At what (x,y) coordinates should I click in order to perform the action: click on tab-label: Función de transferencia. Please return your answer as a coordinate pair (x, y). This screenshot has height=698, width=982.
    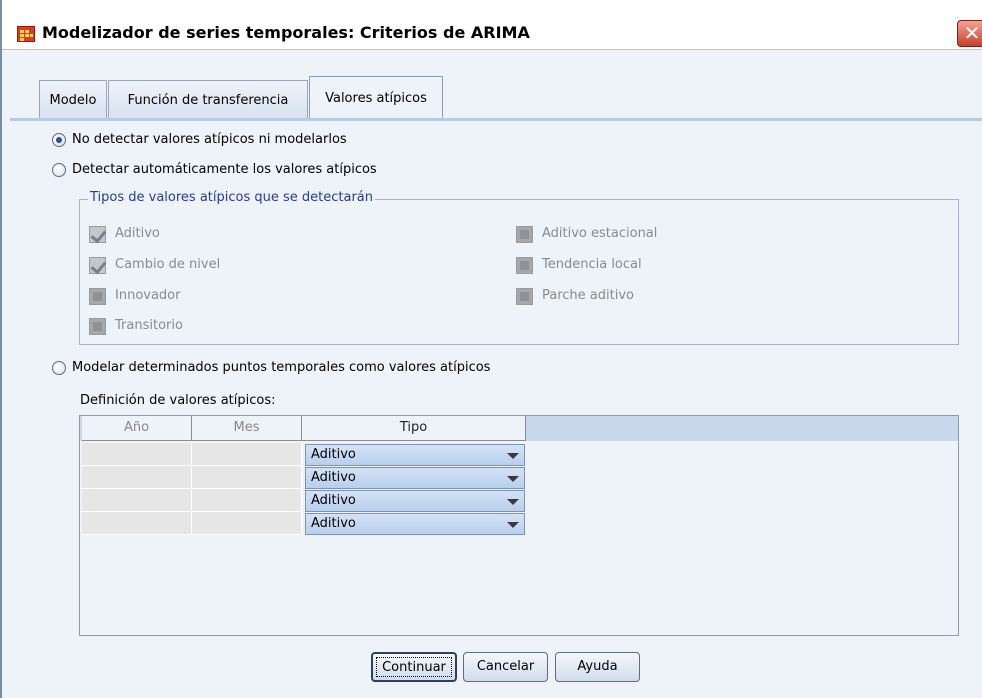
    Looking at the image, I should click on (208, 100).